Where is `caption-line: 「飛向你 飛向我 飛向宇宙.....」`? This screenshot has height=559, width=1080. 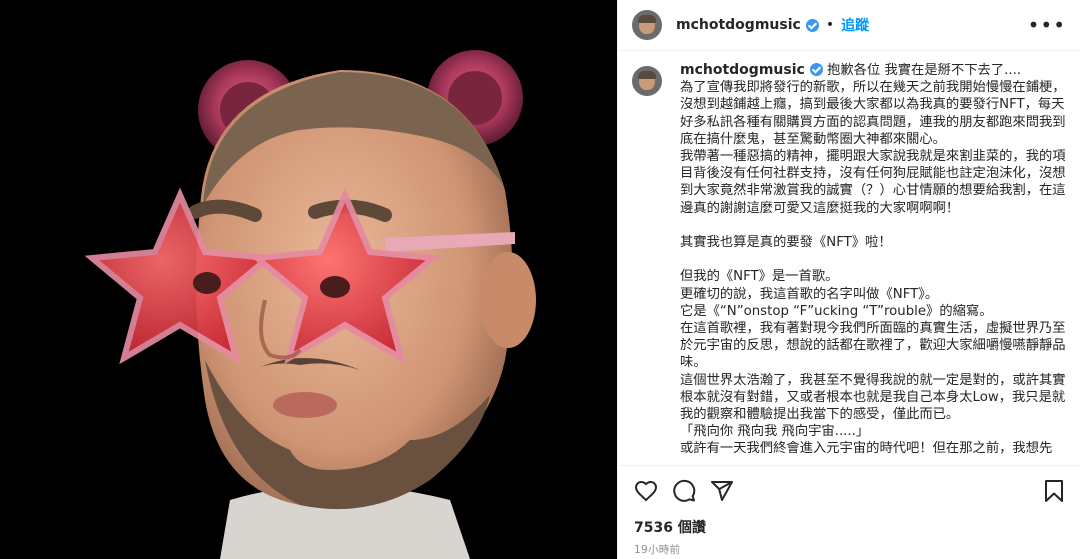 caption-line: 「飛向你 飛向我 飛向宇宙.....」 is located at coordinates (775, 432).